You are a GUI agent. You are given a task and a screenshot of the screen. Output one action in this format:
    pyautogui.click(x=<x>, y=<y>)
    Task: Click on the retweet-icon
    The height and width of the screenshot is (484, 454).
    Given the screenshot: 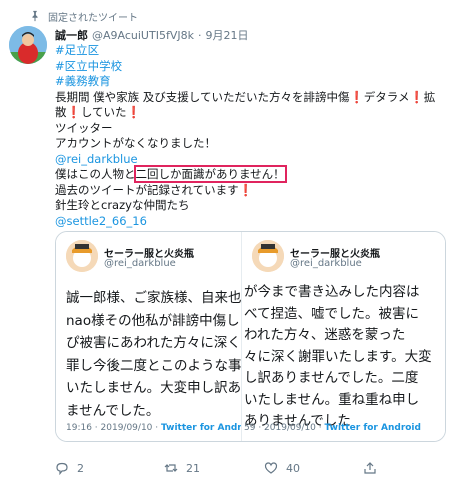 What is the action you would take?
    pyautogui.click(x=171, y=468)
    